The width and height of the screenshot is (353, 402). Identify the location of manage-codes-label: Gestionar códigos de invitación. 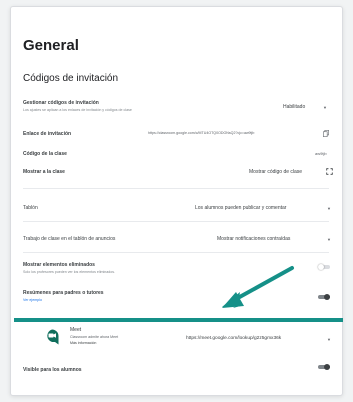
(61, 103).